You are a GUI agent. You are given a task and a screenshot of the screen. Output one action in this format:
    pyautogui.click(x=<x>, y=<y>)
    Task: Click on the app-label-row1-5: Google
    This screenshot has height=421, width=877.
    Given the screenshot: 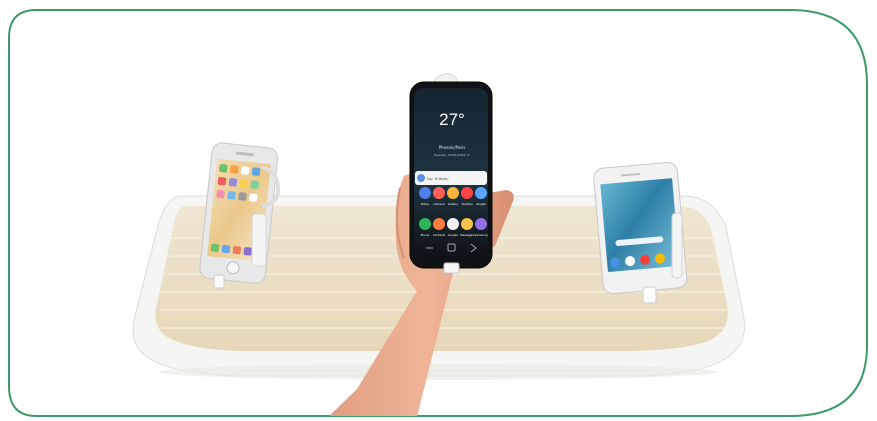 What is the action you would take?
    pyautogui.click(x=481, y=204)
    